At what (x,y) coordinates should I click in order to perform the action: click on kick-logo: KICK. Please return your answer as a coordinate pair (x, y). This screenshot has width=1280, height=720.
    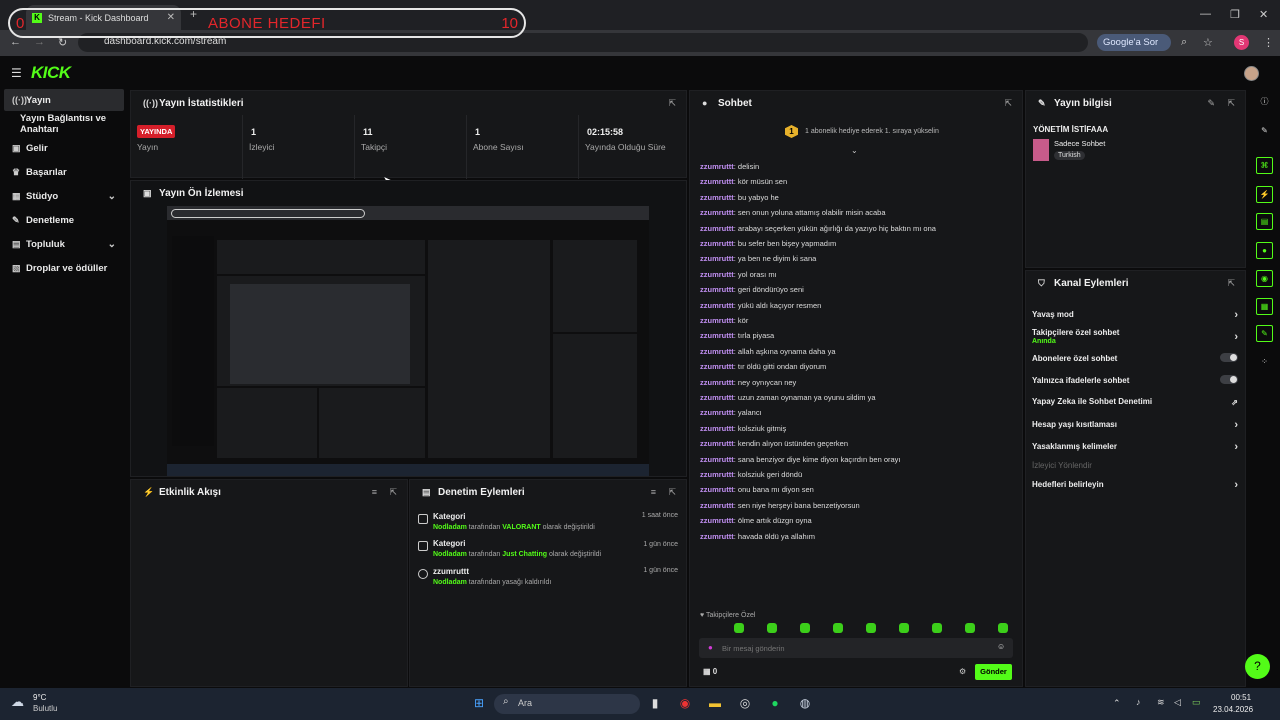
    Looking at the image, I should click on (51, 73).